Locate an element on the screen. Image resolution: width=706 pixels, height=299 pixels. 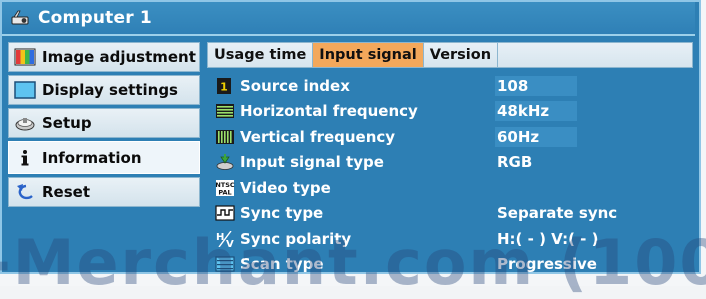
info-value: 60Hz is located at coordinates (518, 136).